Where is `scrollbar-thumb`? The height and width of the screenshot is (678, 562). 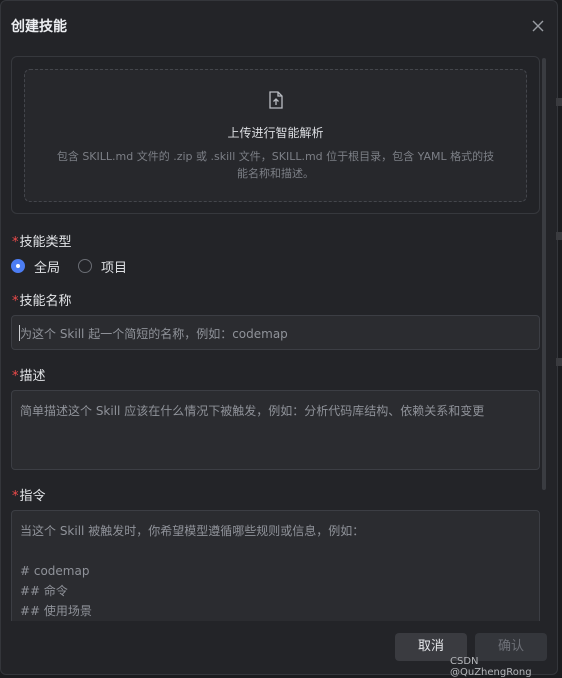
scrollbar-thumb is located at coordinates (544, 274).